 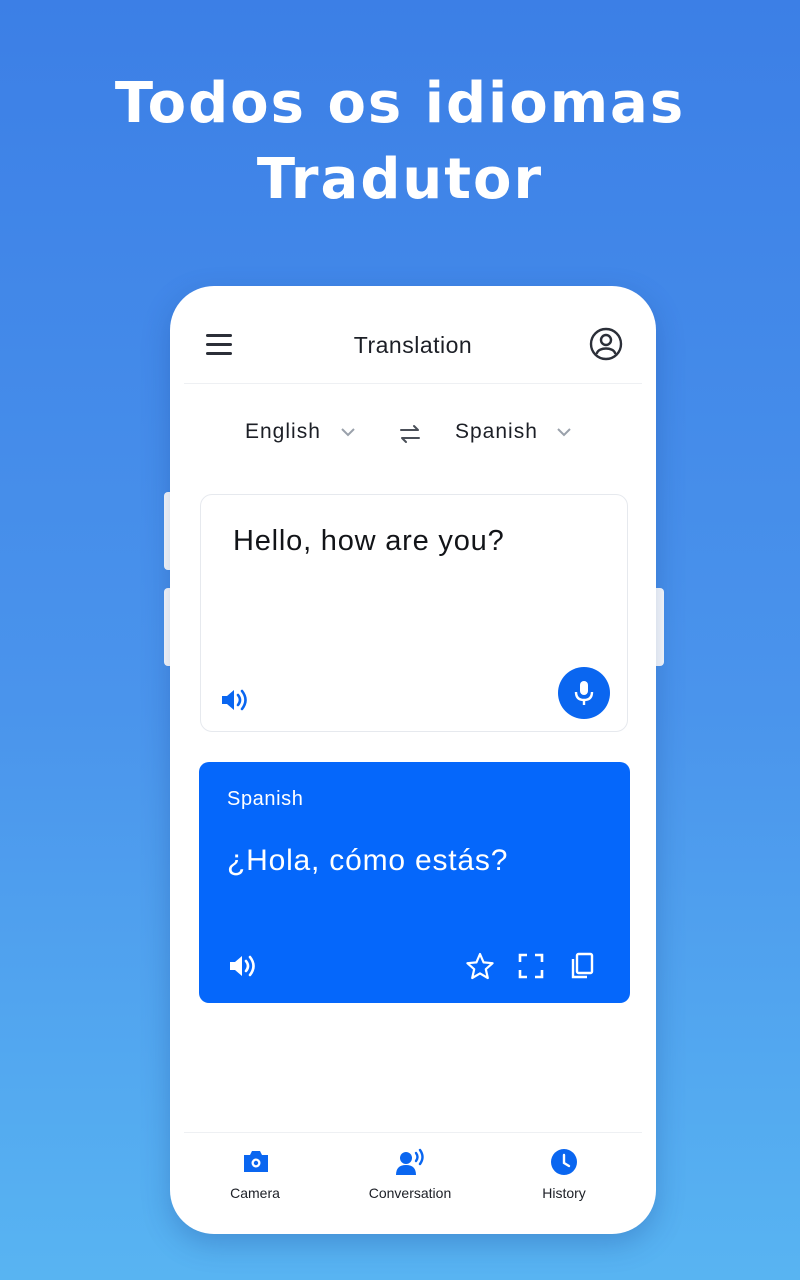 What do you see at coordinates (255, 1177) in the screenshot?
I see `nav-item-camera: Camera` at bounding box center [255, 1177].